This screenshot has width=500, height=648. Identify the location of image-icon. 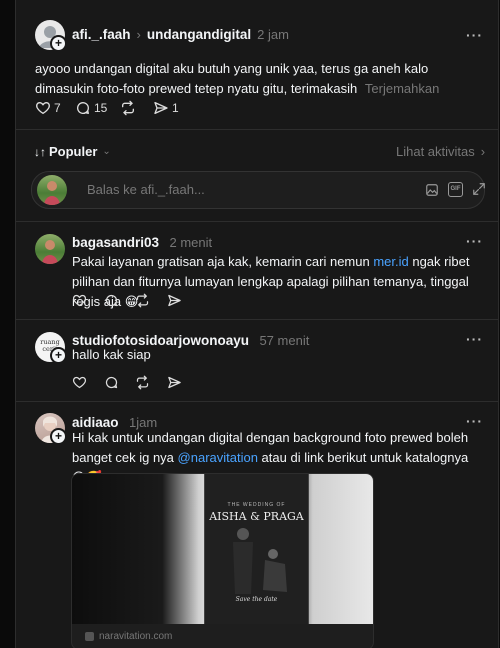
(432, 192).